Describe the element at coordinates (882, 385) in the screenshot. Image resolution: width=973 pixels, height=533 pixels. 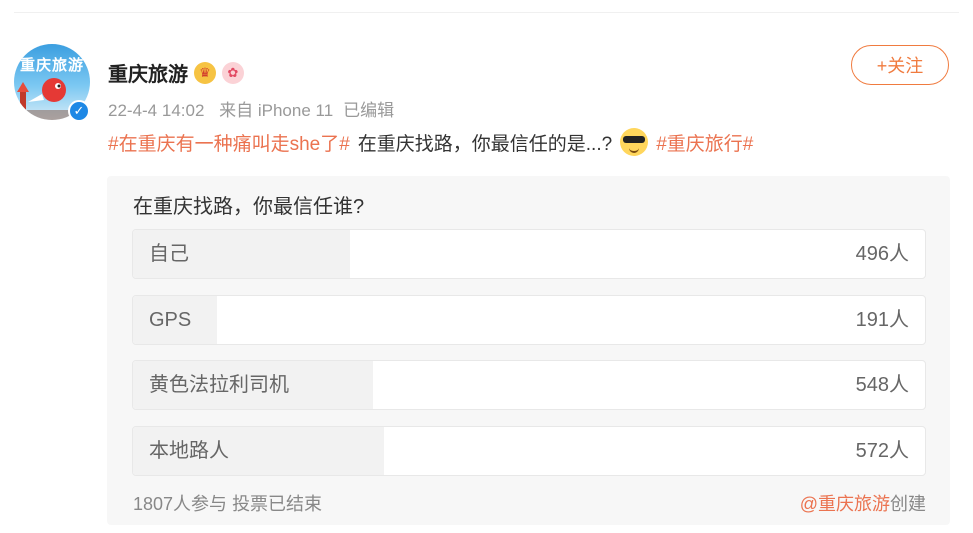
I see `poll-option-count: 548人` at that location.